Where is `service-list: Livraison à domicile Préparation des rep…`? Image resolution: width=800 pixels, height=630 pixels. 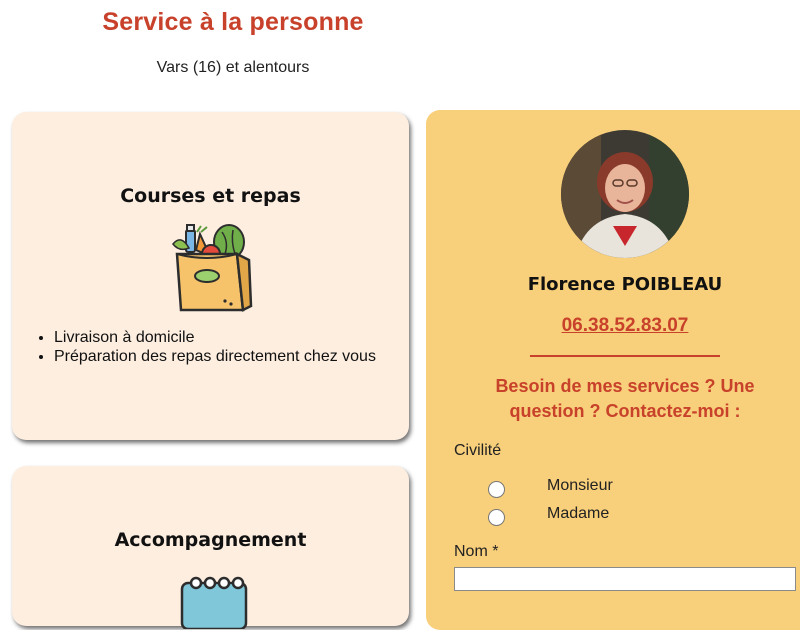 service-list: Livraison à domicile Préparation des rep… is located at coordinates (205, 347).